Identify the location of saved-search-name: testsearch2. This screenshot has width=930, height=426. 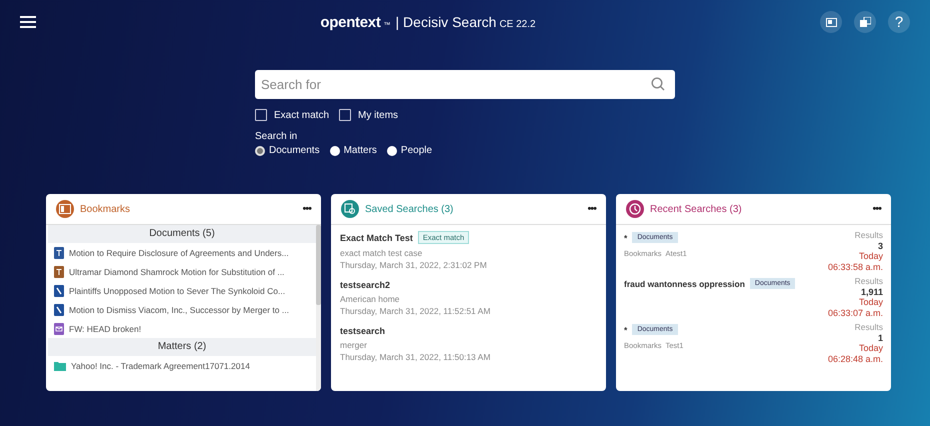
(365, 285).